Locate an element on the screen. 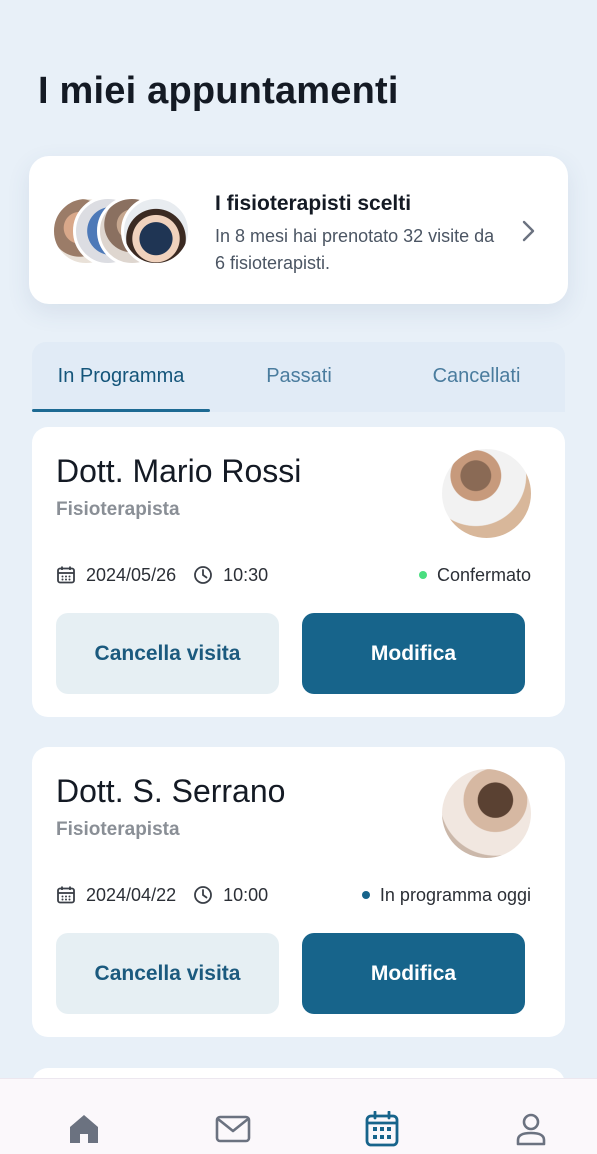 The width and height of the screenshot is (597, 1154). page-title: I miei appuntamenti is located at coordinates (218, 91).